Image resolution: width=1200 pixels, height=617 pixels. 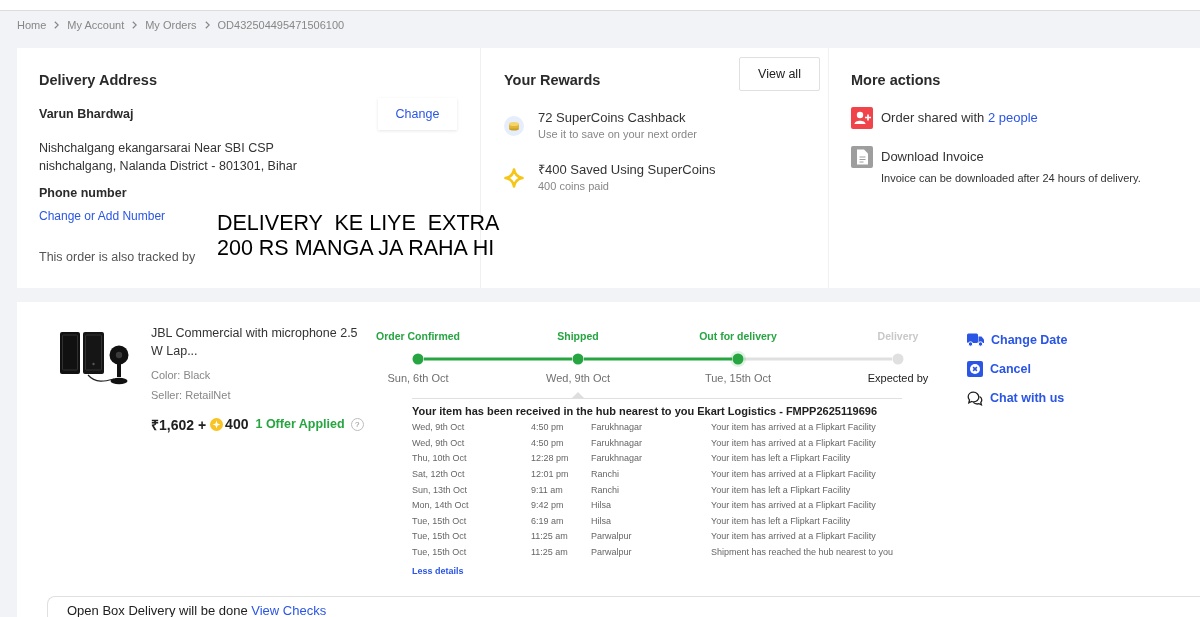 What do you see at coordinates (1029, 340) in the screenshot?
I see `action-link: Change Date` at bounding box center [1029, 340].